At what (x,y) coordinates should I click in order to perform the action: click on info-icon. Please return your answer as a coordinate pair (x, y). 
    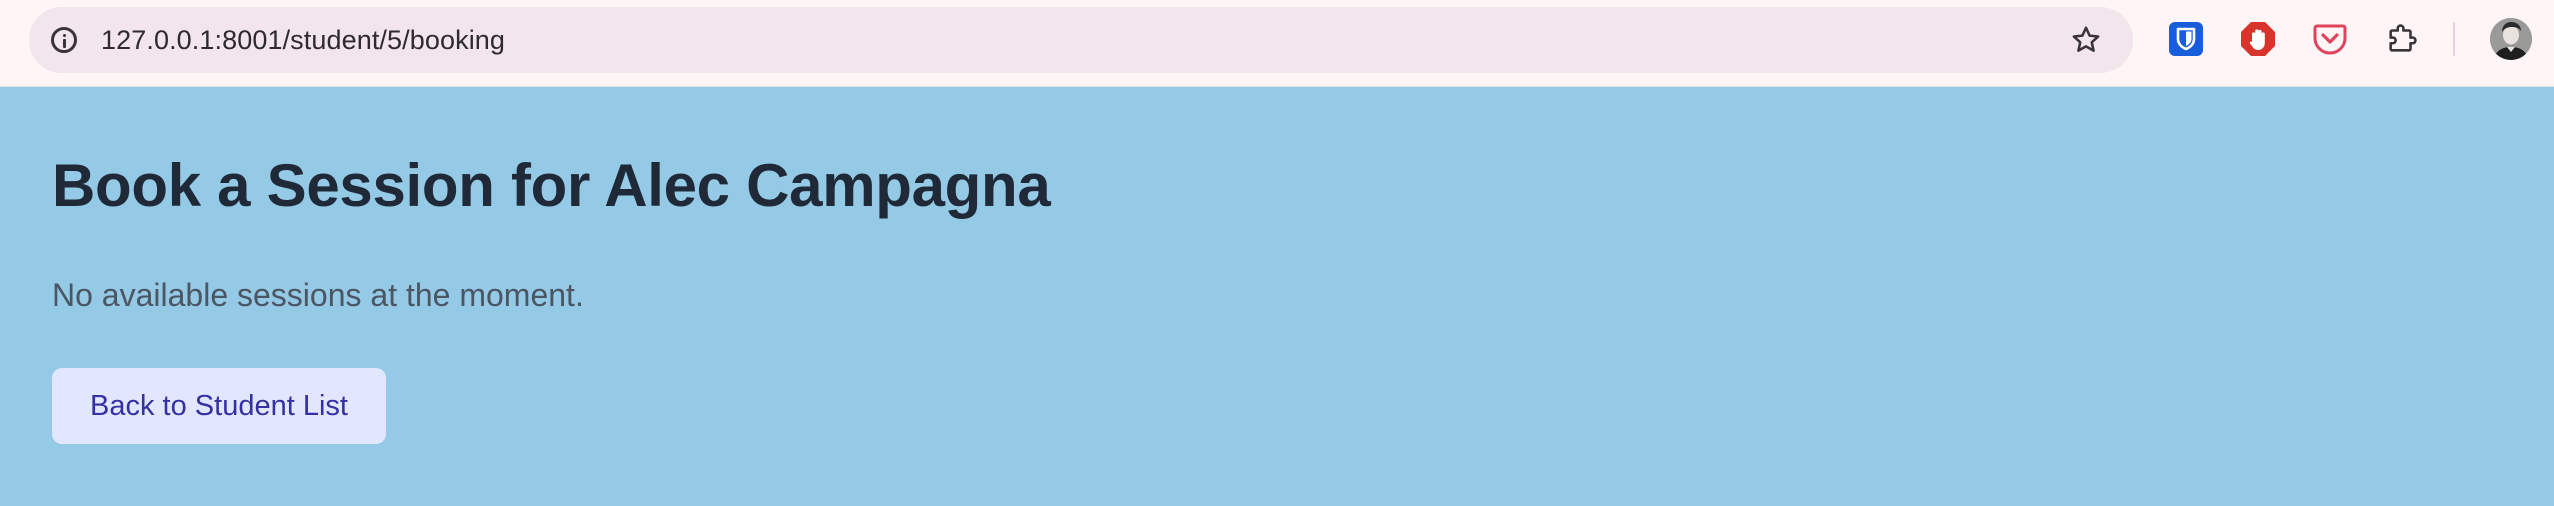
    Looking at the image, I should click on (64, 40).